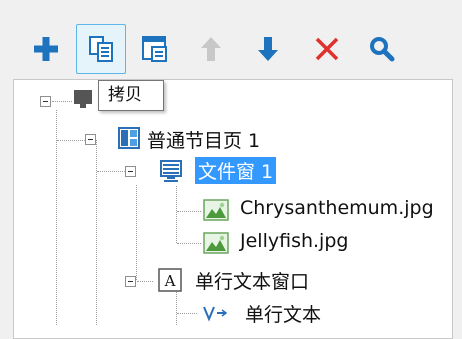  I want to click on file-window-node-label: 文件窗 1, so click(236, 170).